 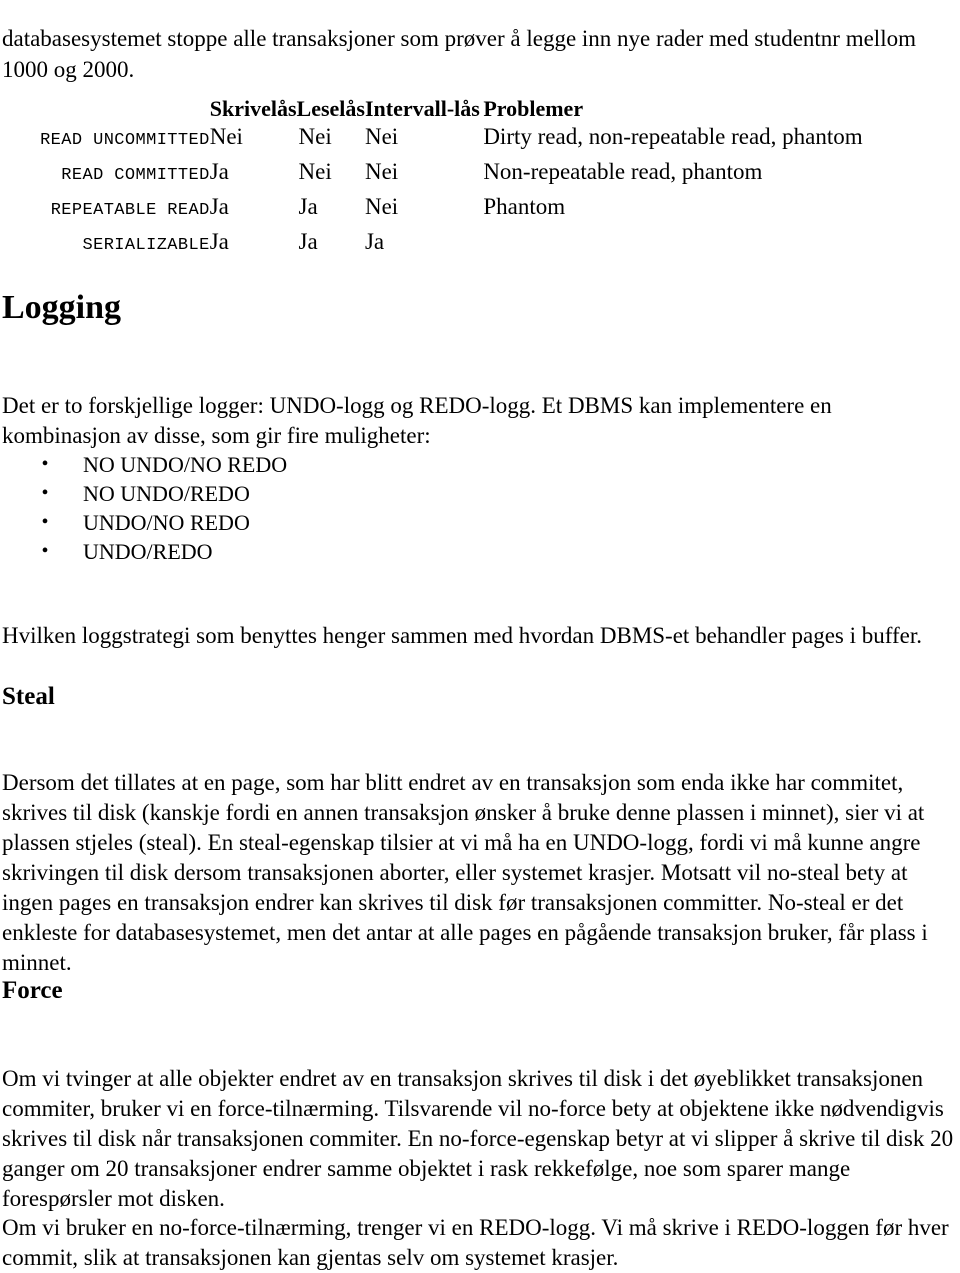 I want to click on list-item: • UNDO/REDO, so click(x=143, y=551).